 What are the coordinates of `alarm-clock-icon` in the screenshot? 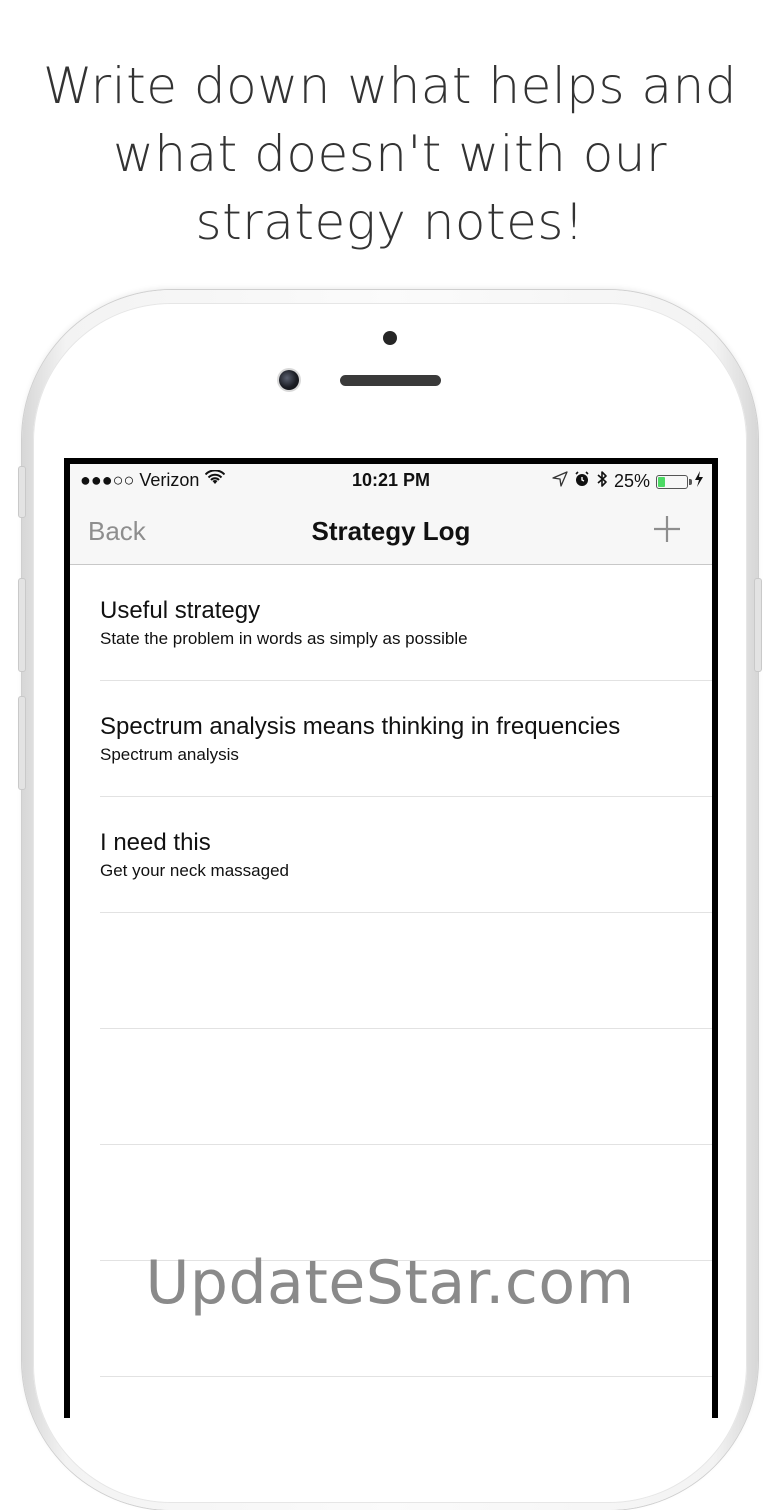 It's located at (582, 481).